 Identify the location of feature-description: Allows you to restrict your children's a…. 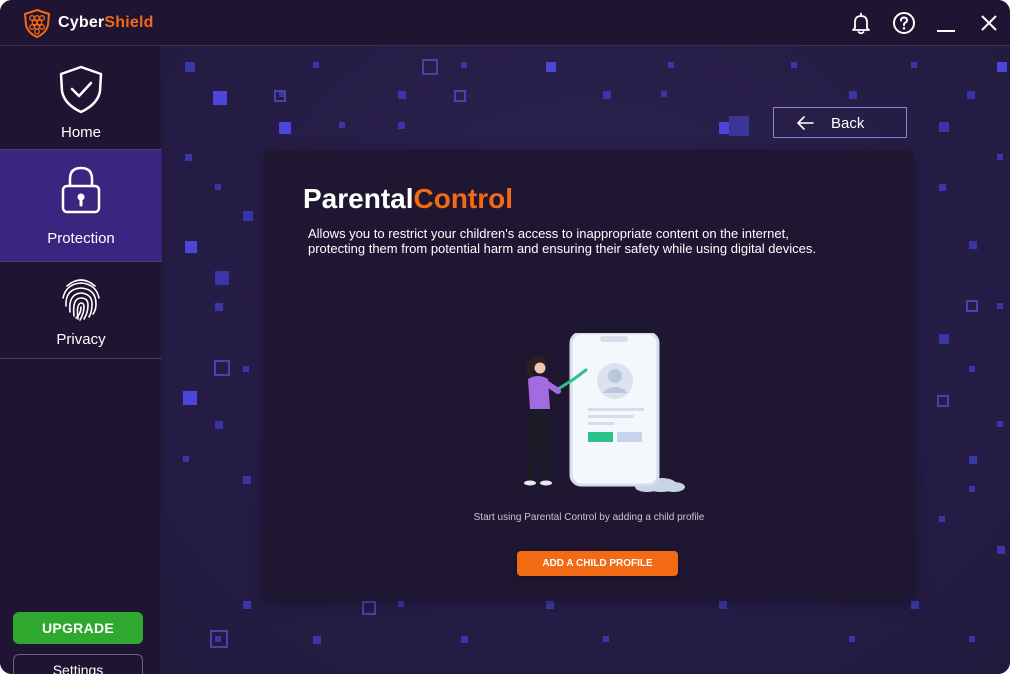
(598, 241).